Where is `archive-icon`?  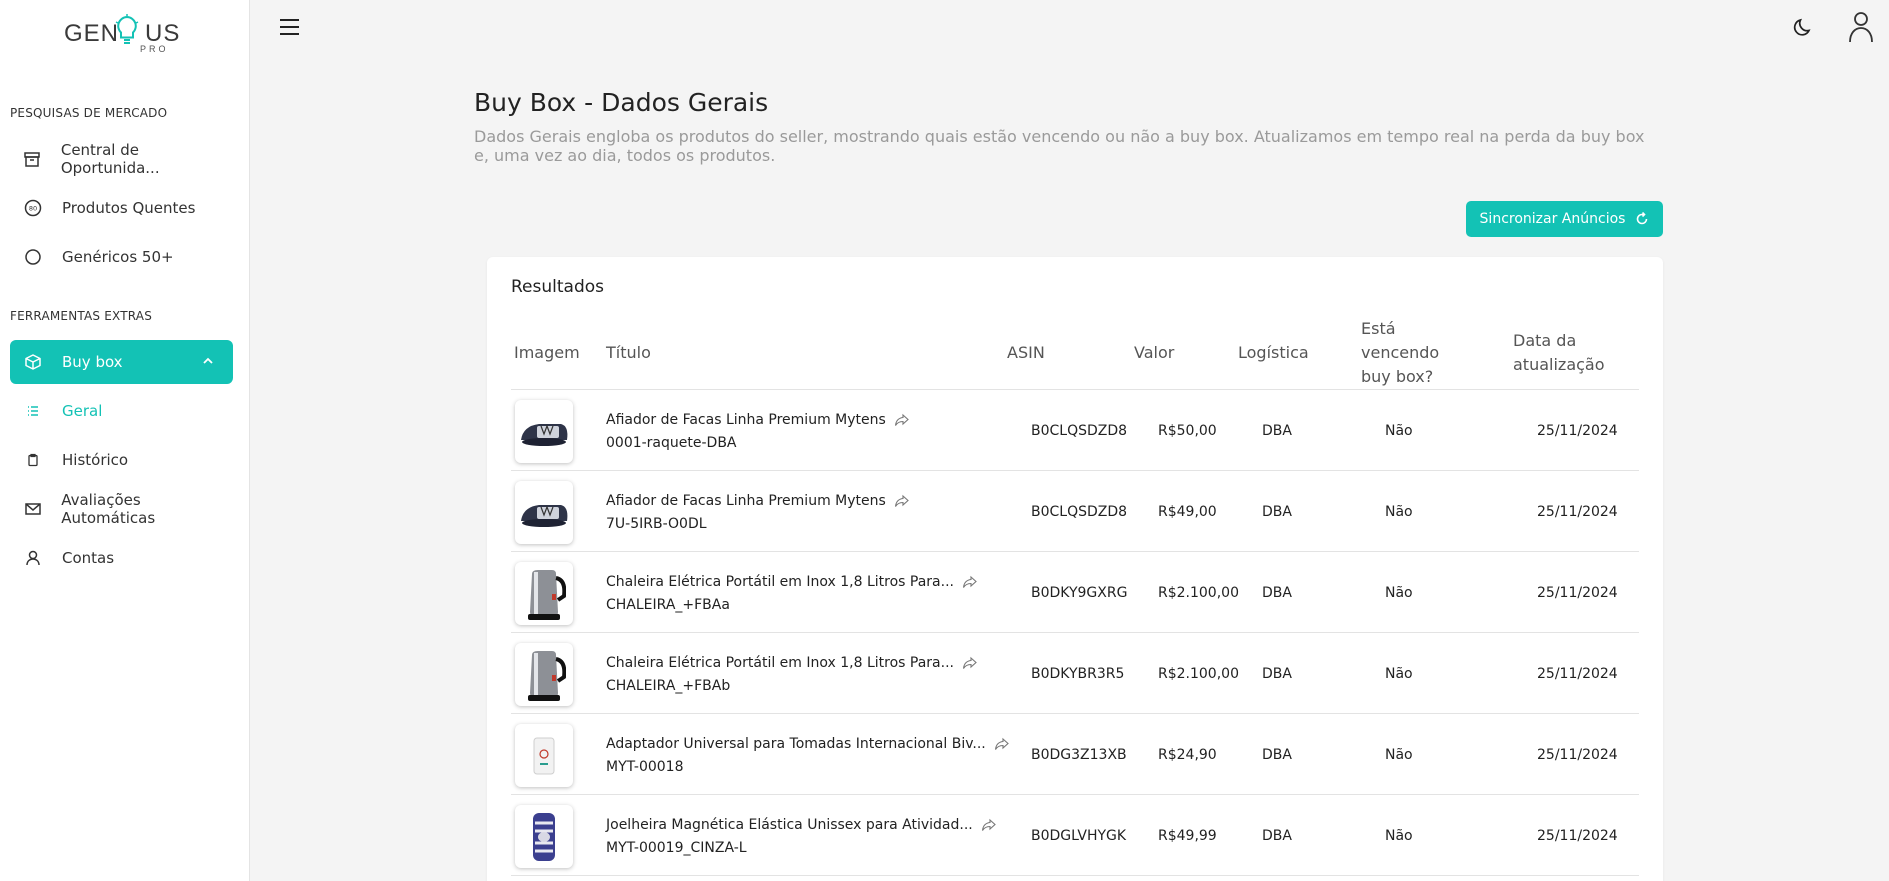 archive-icon is located at coordinates (32, 159).